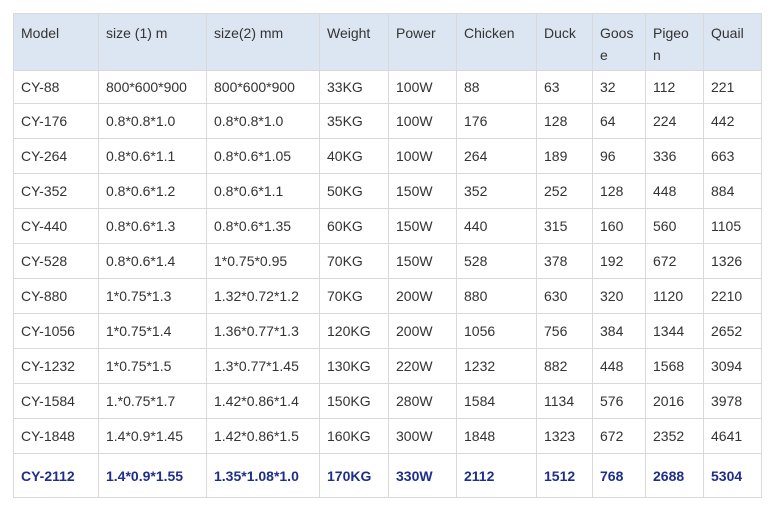 This screenshot has height=514, width=772. Describe the element at coordinates (152, 475) in the screenshot. I see `table-cell: 1.4*0.9*1.55` at that location.